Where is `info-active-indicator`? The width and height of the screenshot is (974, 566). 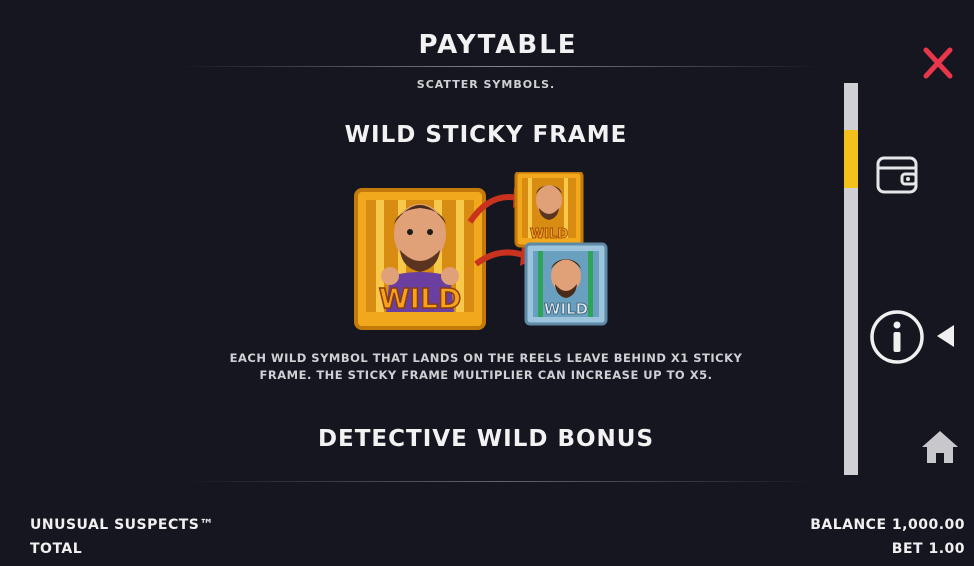
info-active-indicator is located at coordinates (946, 336).